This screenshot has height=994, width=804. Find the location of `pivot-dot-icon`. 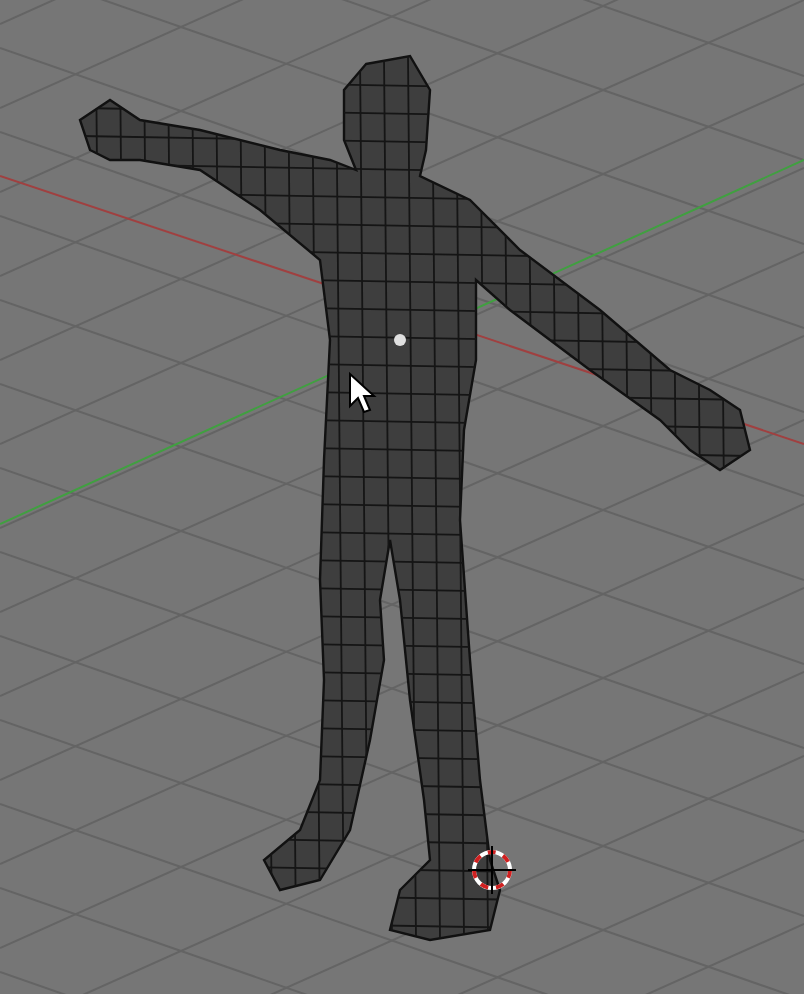

pivot-dot-icon is located at coordinates (400, 340).